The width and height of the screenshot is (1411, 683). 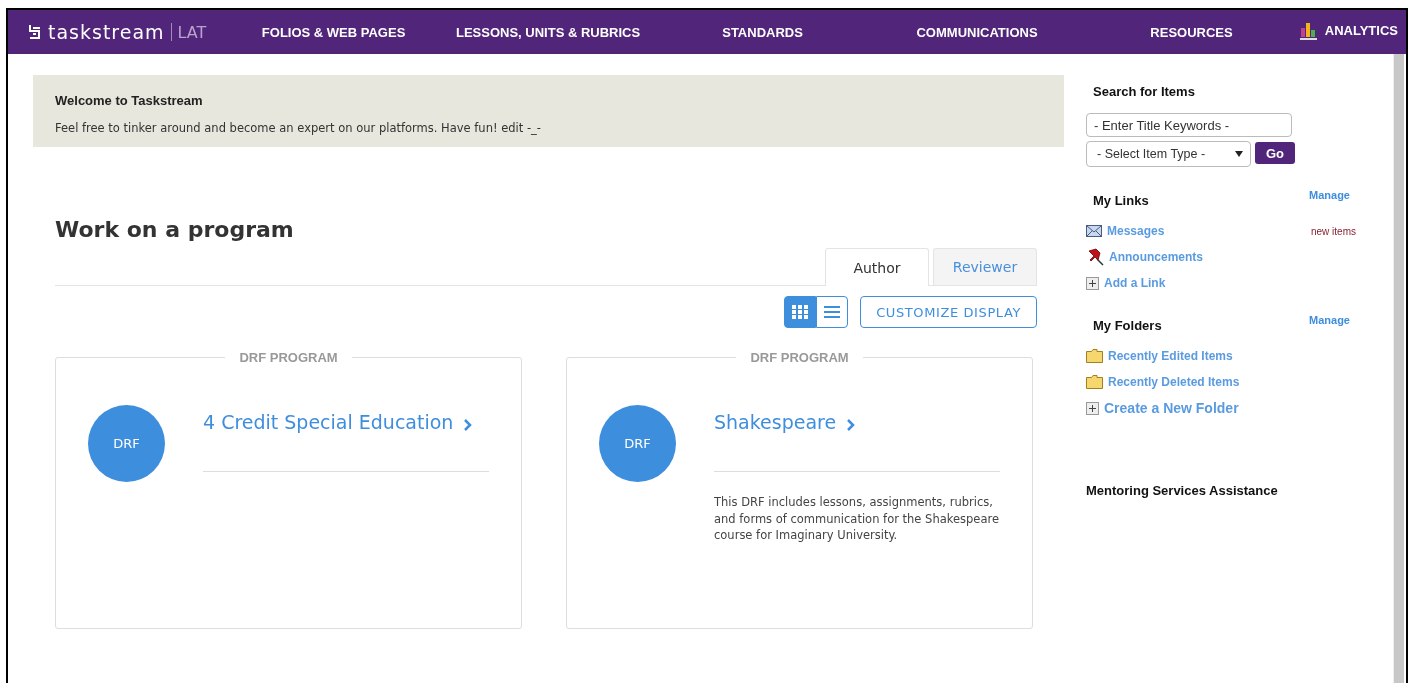 What do you see at coordinates (1191, 32) in the screenshot?
I see `nav-link: RESOURCES` at bounding box center [1191, 32].